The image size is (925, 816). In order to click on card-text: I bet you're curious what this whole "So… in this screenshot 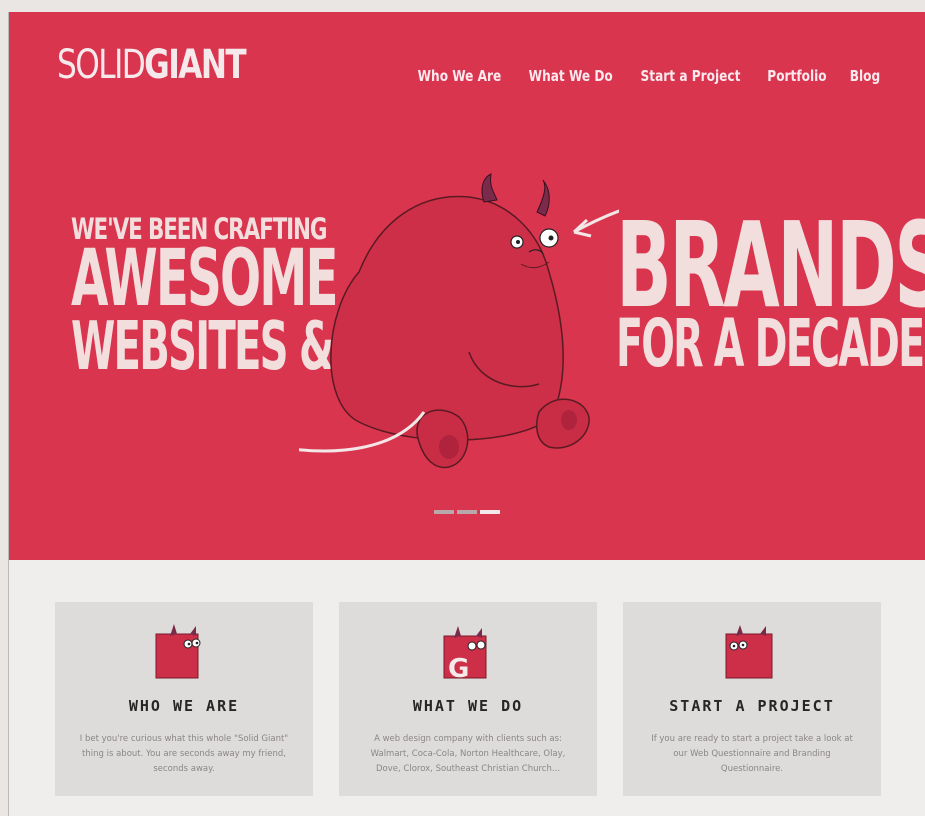, I will do `click(184, 754)`.